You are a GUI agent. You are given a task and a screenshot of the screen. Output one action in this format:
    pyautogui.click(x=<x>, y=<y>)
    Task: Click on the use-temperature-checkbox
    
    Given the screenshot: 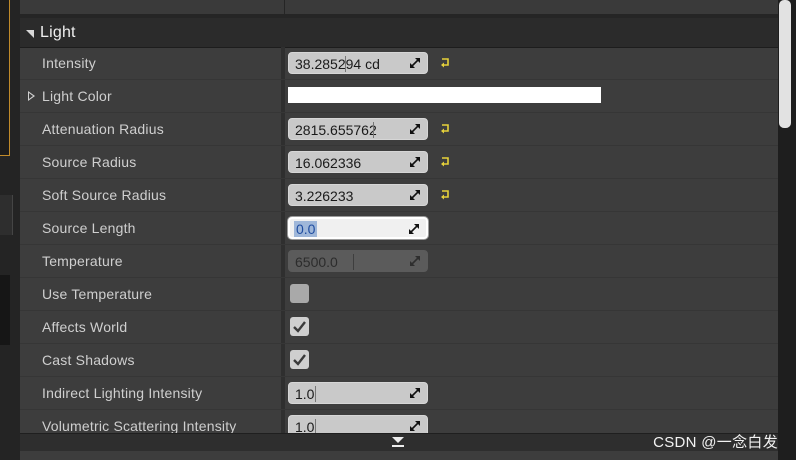 What is the action you would take?
    pyautogui.click(x=299, y=293)
    